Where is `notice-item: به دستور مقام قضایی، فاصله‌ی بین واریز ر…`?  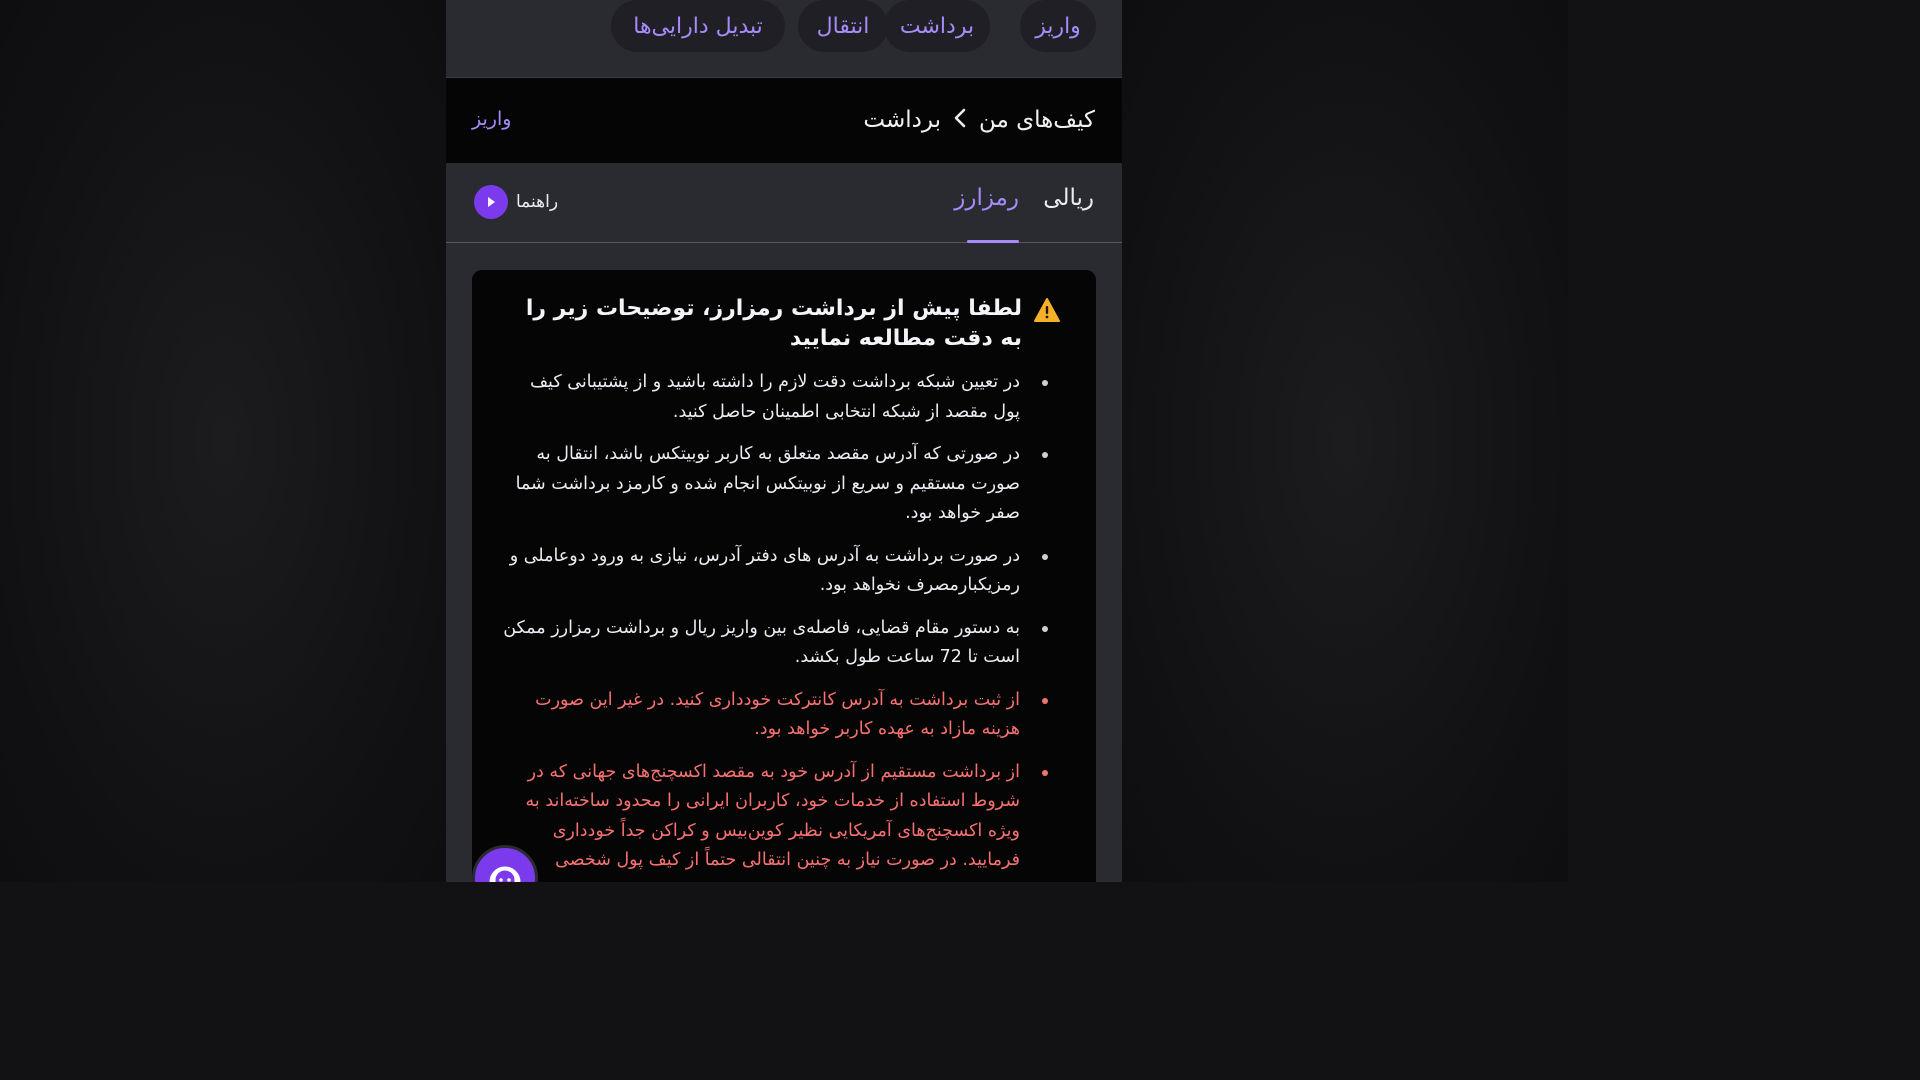 notice-item: به دستور مقام قضایی، فاصله‌ی بین واریز ر… is located at coordinates (782, 643).